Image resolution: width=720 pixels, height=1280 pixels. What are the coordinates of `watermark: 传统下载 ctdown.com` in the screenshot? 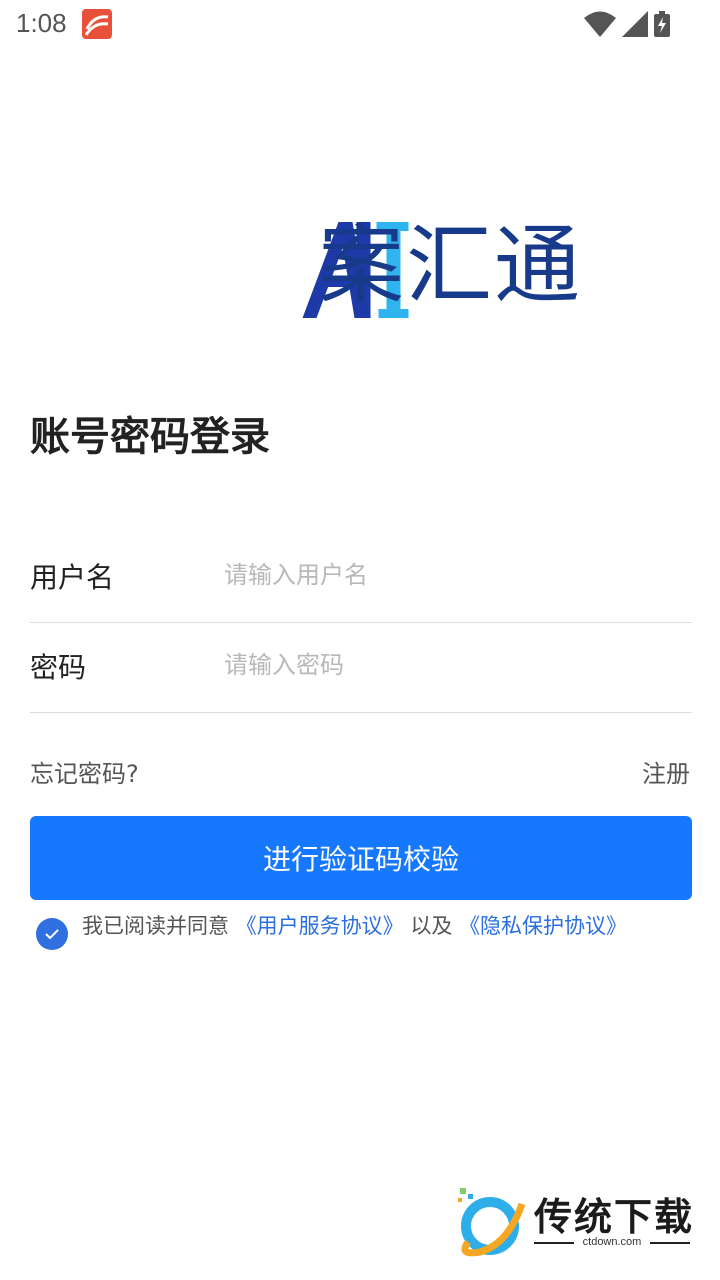 It's located at (575, 1224).